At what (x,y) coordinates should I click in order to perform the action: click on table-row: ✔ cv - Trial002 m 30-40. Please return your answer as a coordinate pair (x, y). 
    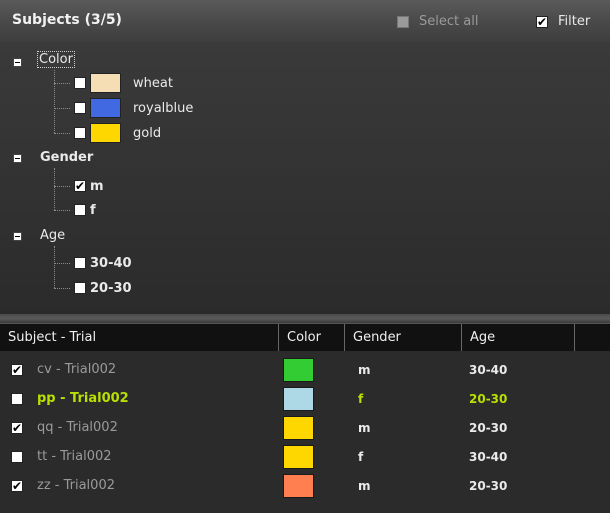
    Looking at the image, I should click on (305, 369).